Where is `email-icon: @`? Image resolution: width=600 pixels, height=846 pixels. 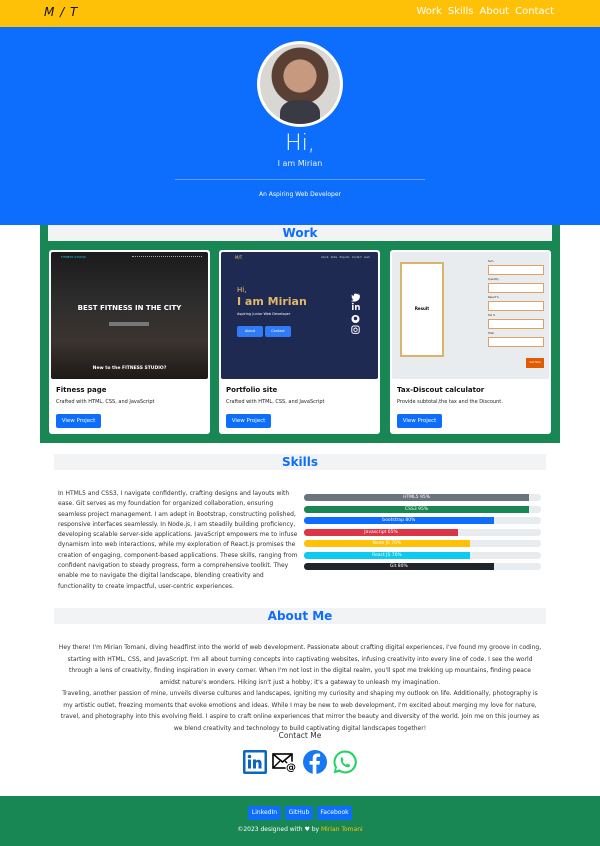 email-icon: @ is located at coordinates (285, 762).